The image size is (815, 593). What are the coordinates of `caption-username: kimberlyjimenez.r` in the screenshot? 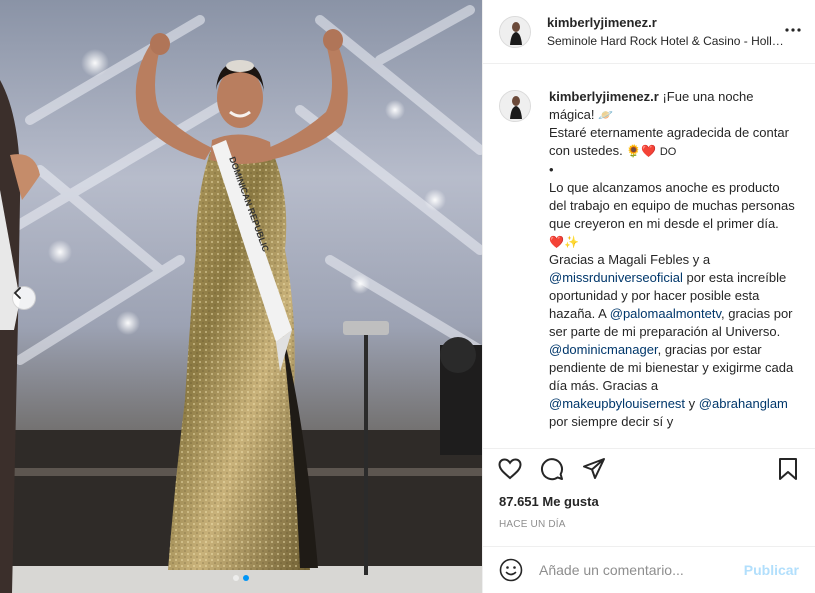 It's located at (604, 96).